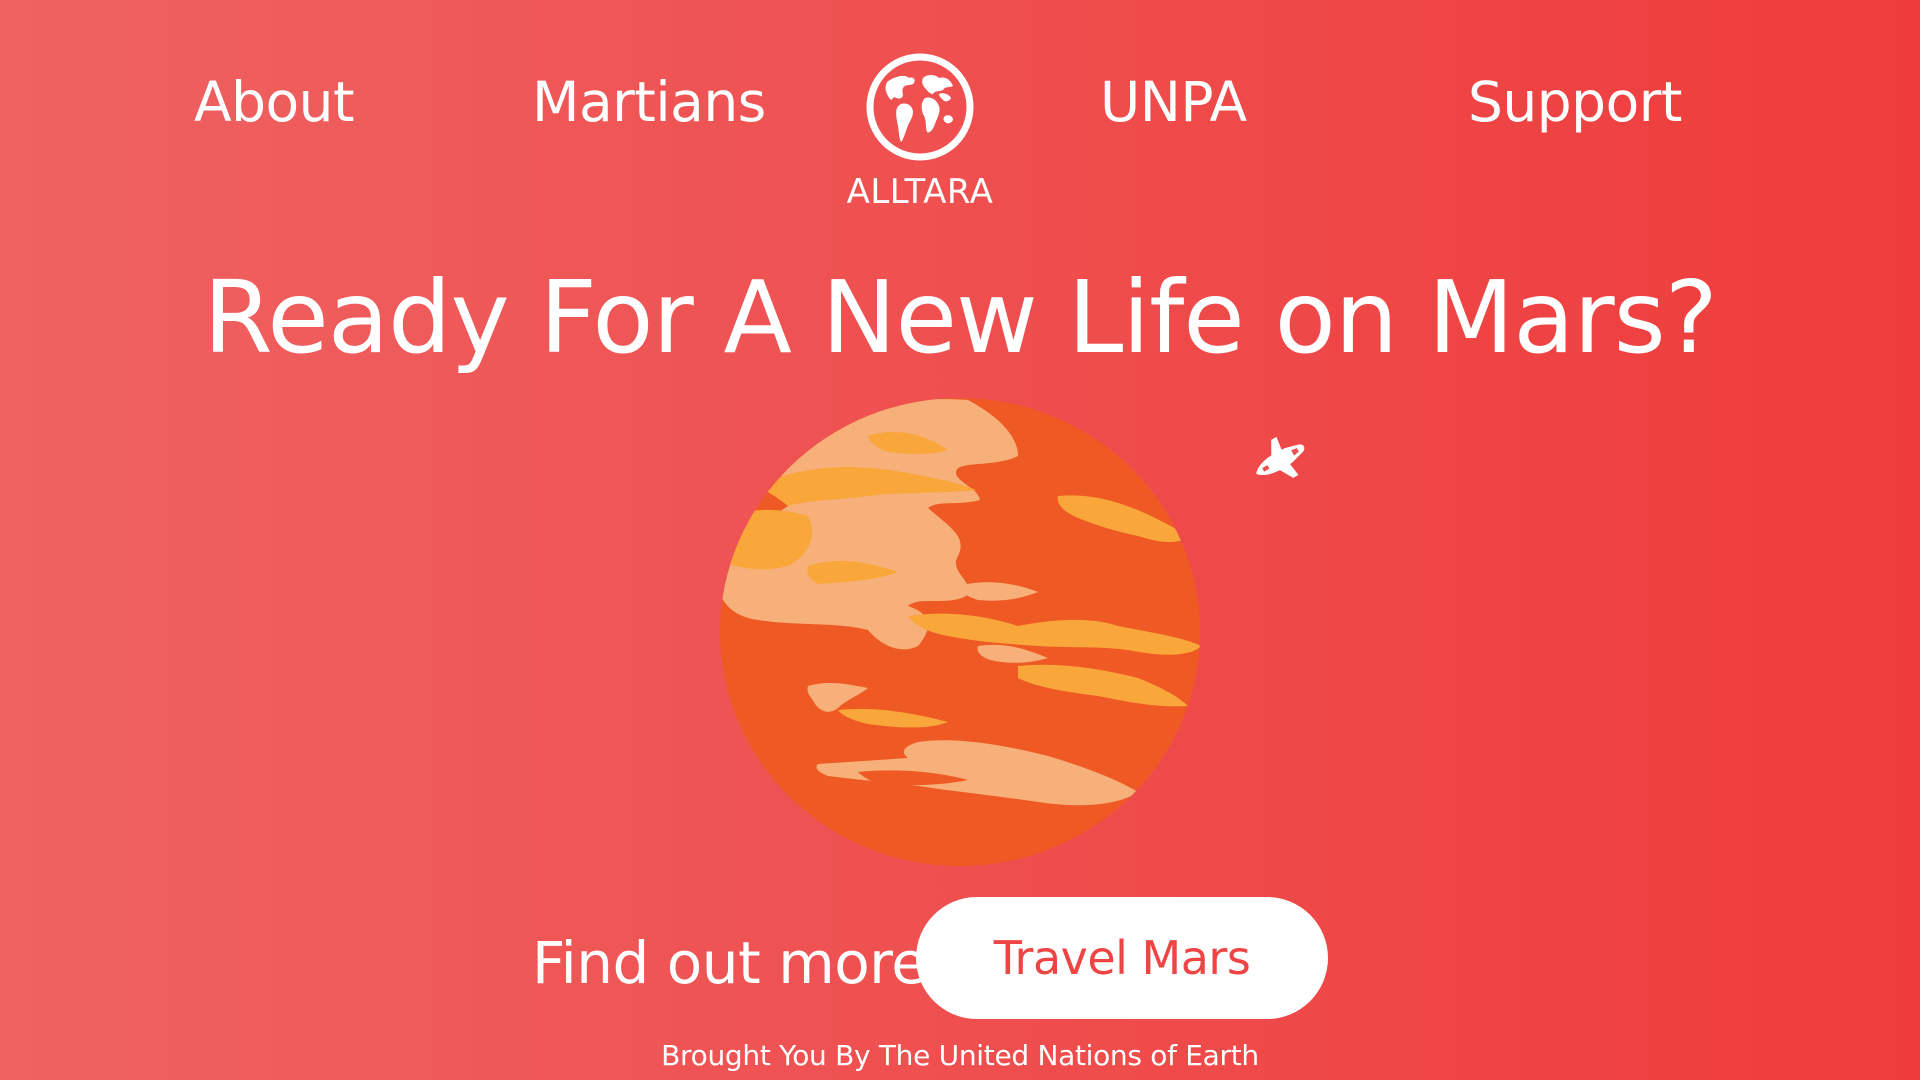 Image resolution: width=1920 pixels, height=1080 pixels. I want to click on find-out-more-link: Find out more, so click(729, 963).